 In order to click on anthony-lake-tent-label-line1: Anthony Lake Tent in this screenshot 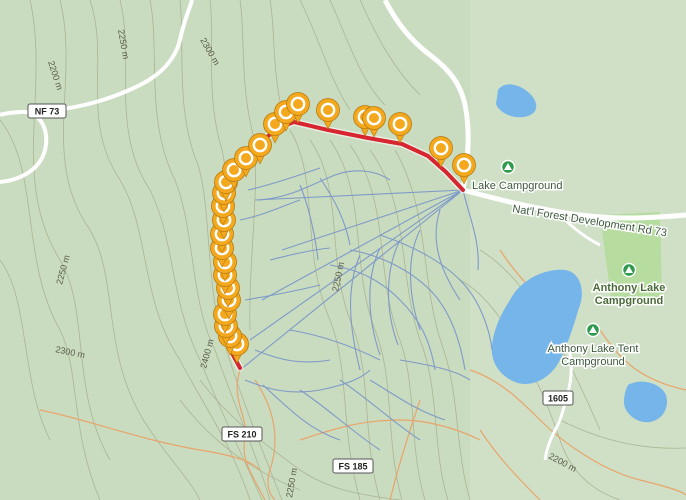, I will do `click(593, 349)`.